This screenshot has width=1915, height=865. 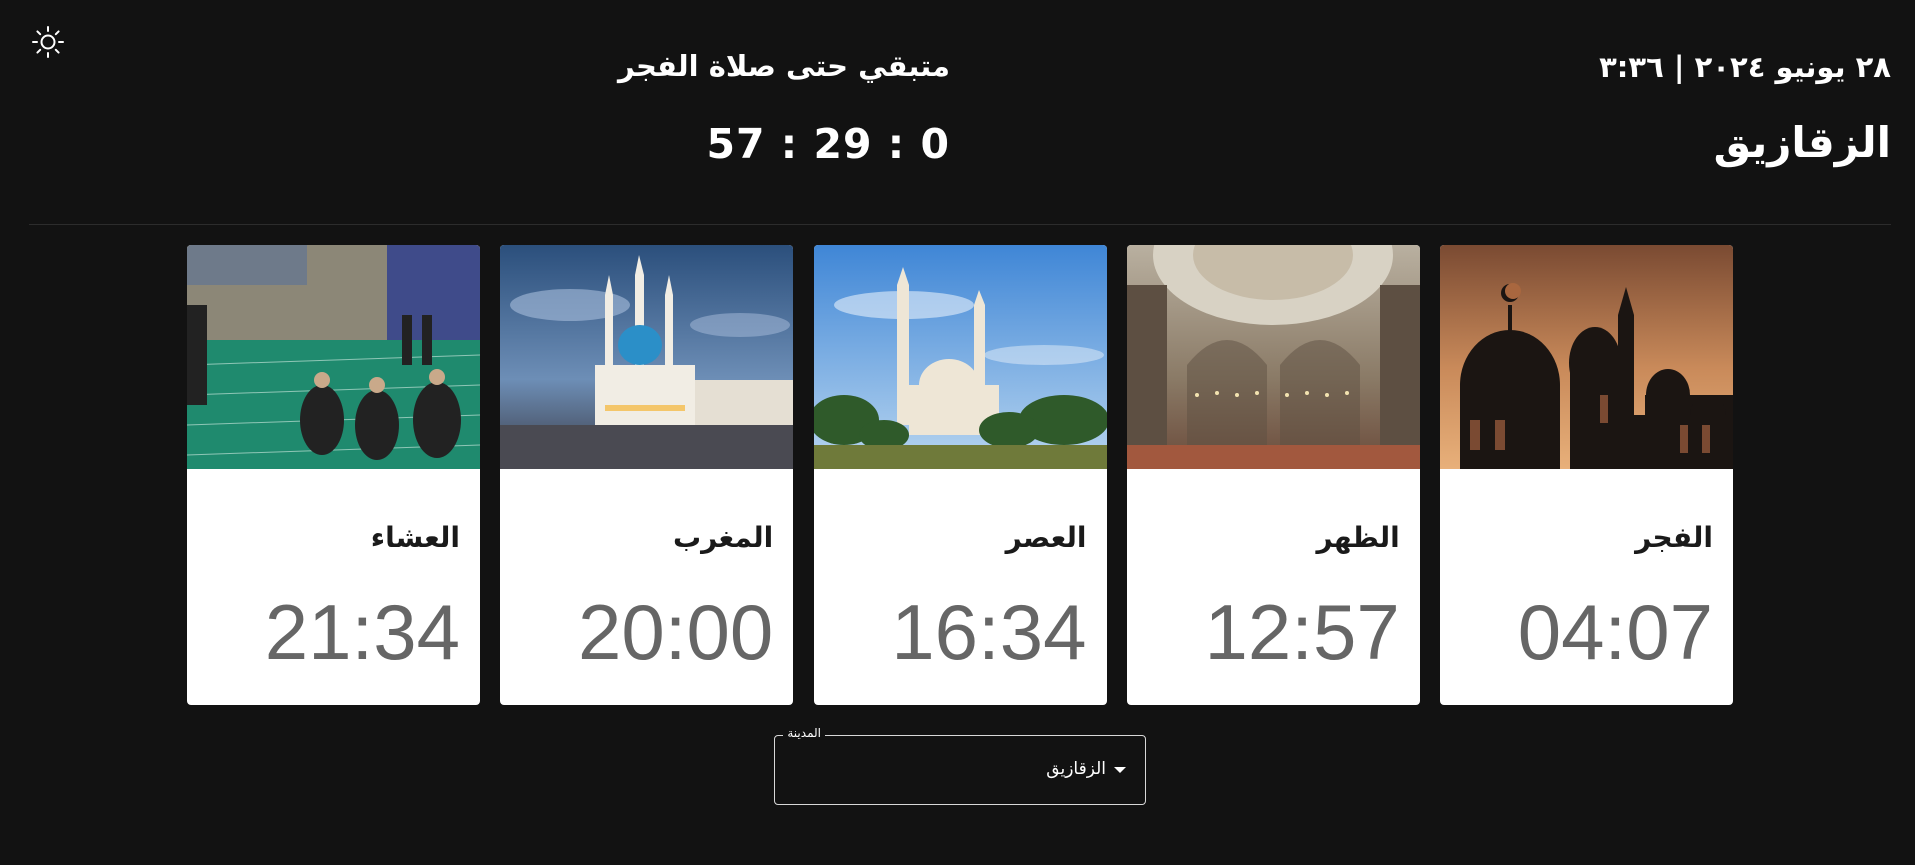 I want to click on people-praying-in-mosque-image, so click(x=333, y=357).